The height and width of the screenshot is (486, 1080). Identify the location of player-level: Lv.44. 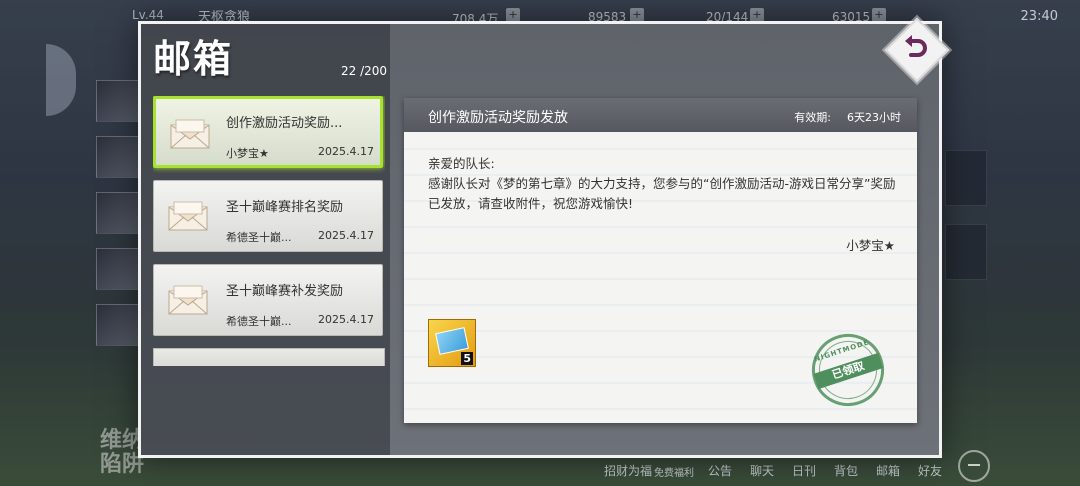
(148, 15).